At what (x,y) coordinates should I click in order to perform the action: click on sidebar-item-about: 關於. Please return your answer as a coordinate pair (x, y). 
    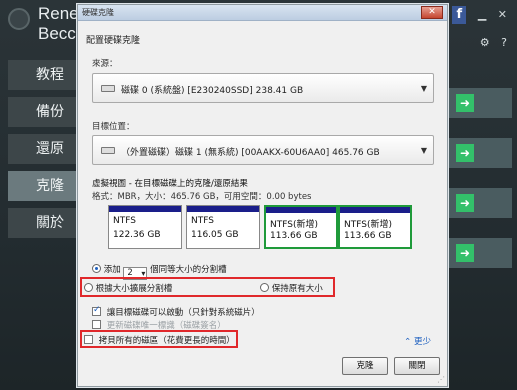
    Looking at the image, I should click on (44, 223).